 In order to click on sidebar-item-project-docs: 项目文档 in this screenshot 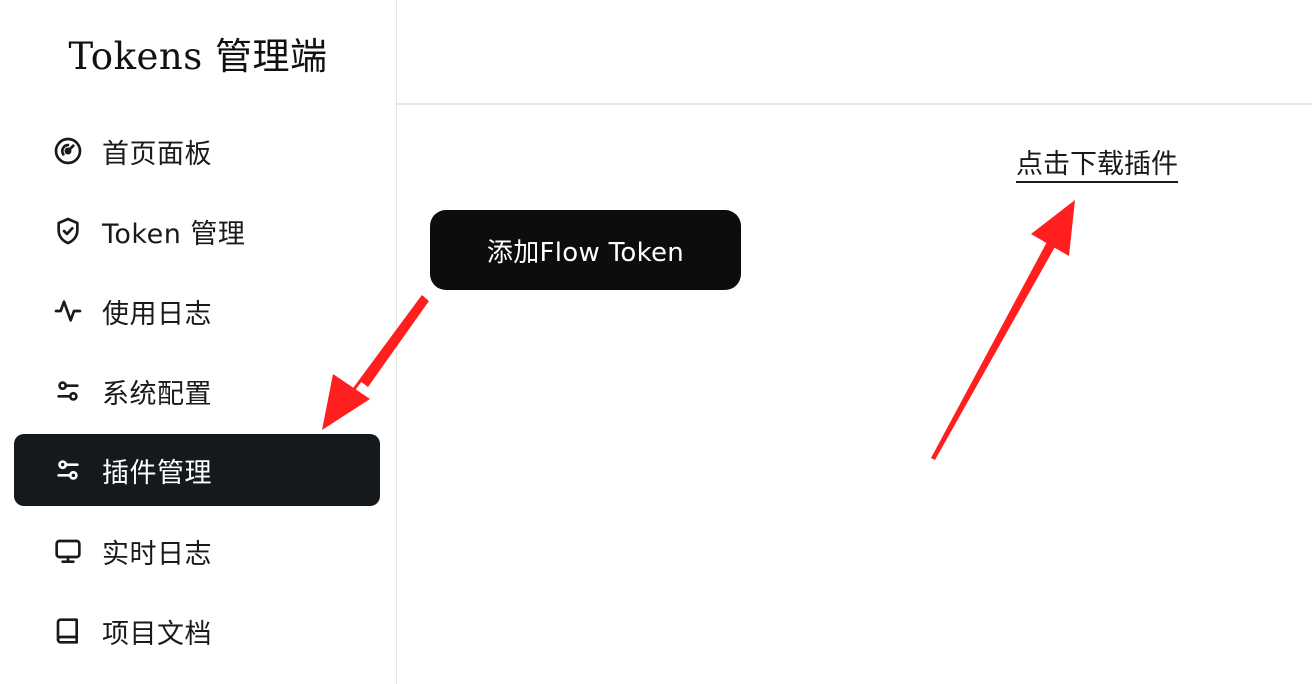, I will do `click(197, 631)`.